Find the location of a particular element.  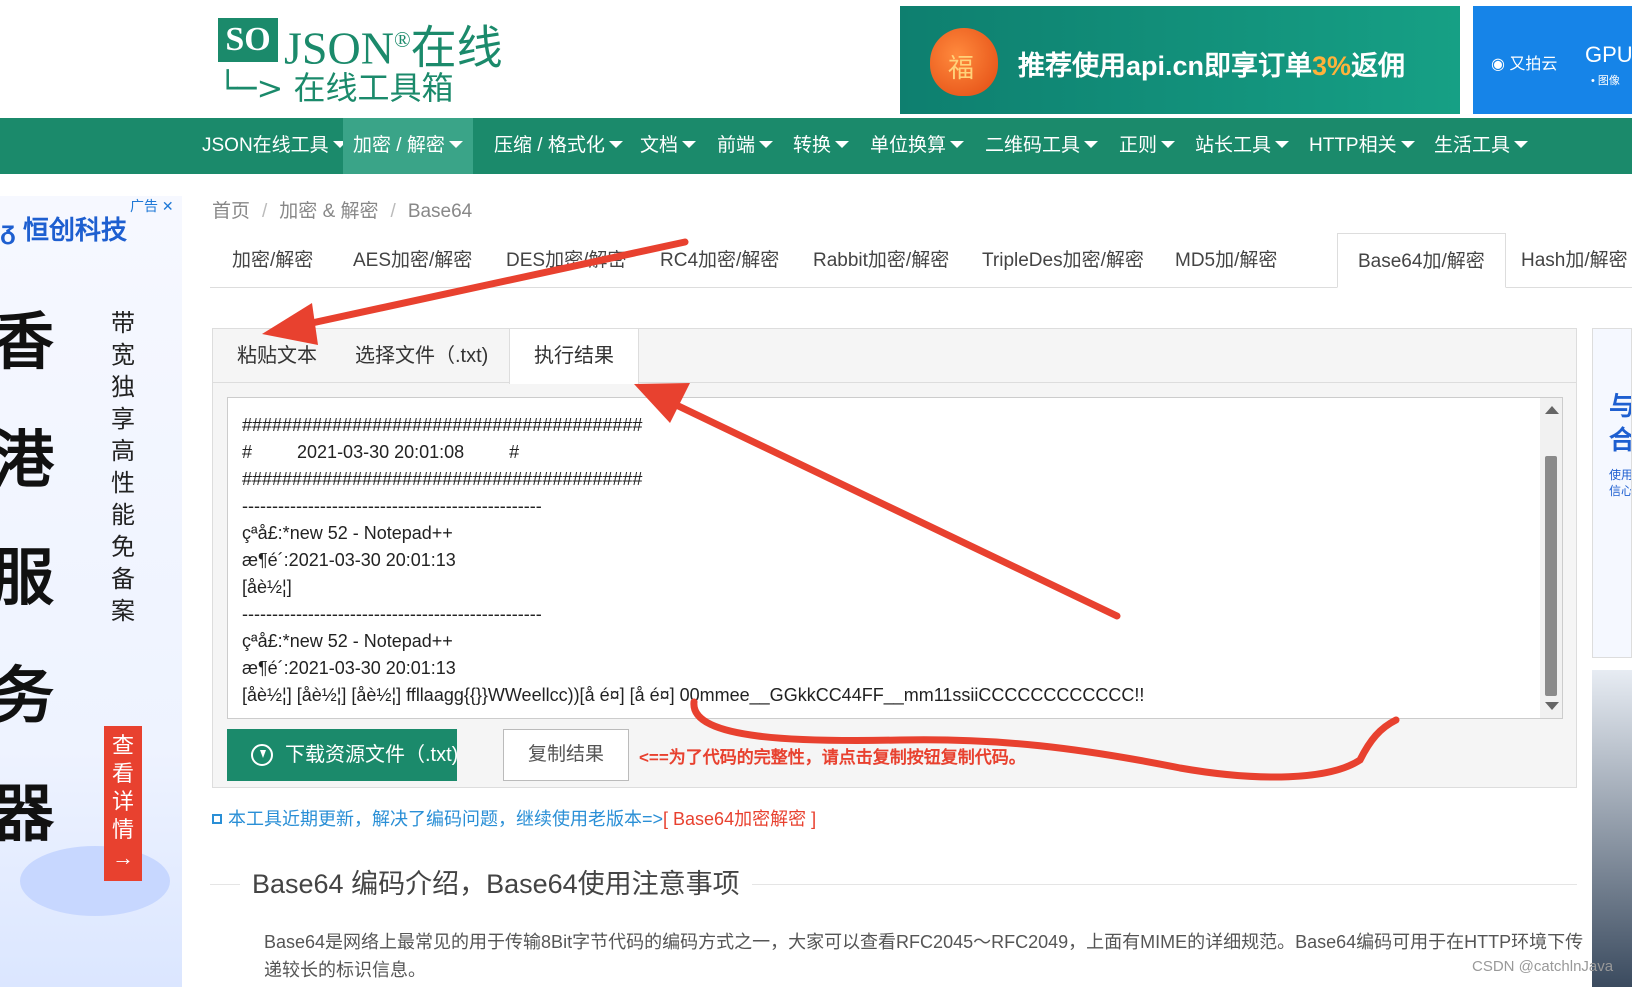

ad-view-details-button: 查看详情 → is located at coordinates (123, 803).